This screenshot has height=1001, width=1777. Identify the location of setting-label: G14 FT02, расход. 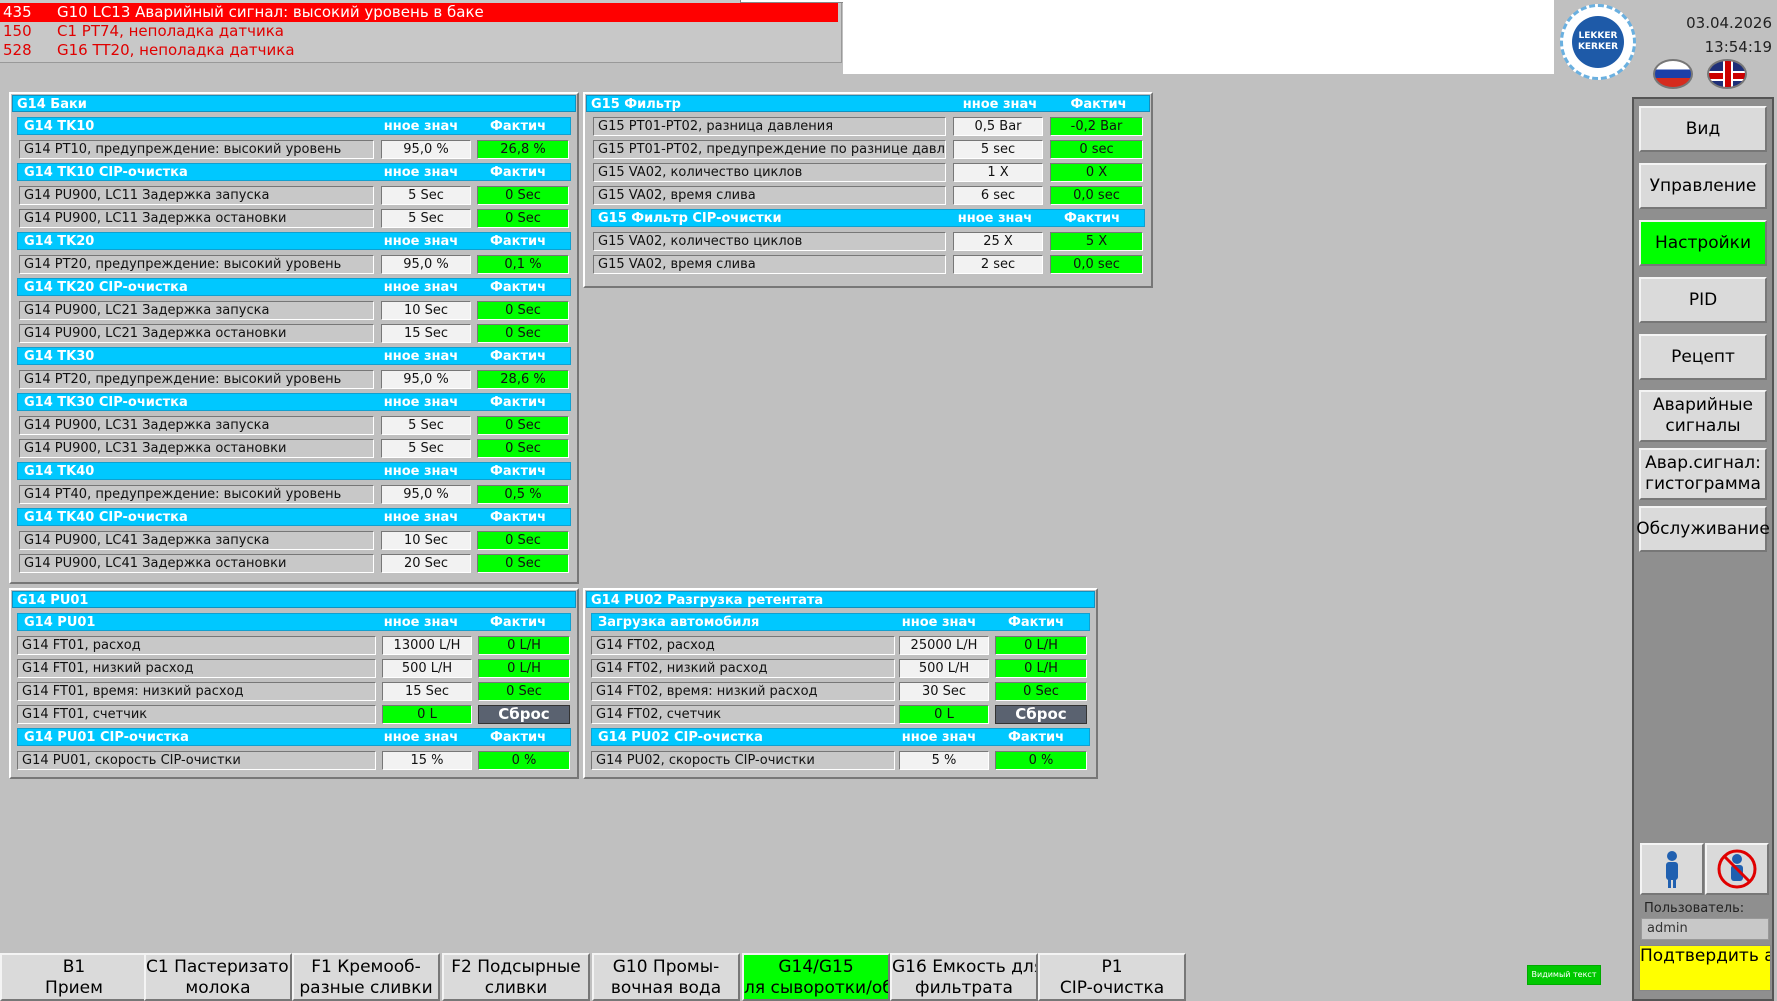
(743, 645).